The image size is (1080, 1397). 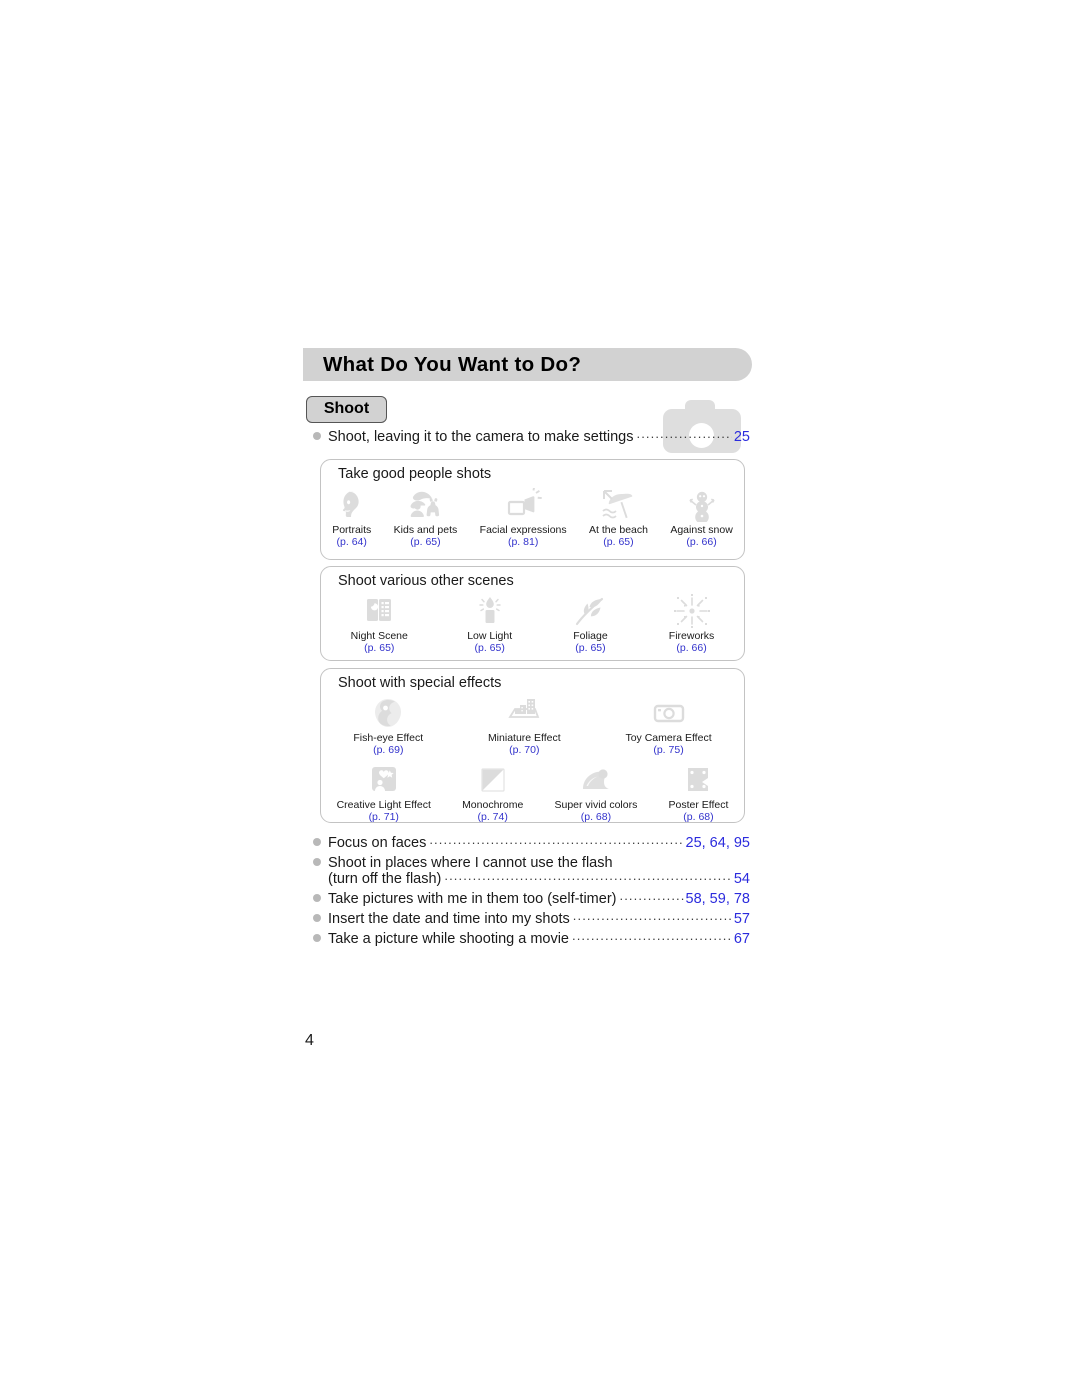 I want to click on effect-item-page-ref: (p. 71), so click(x=383, y=817).